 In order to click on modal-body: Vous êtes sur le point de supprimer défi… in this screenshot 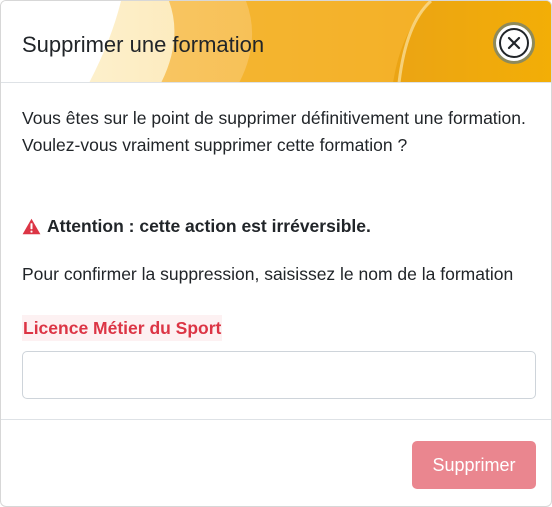, I will do `click(278, 132)`.